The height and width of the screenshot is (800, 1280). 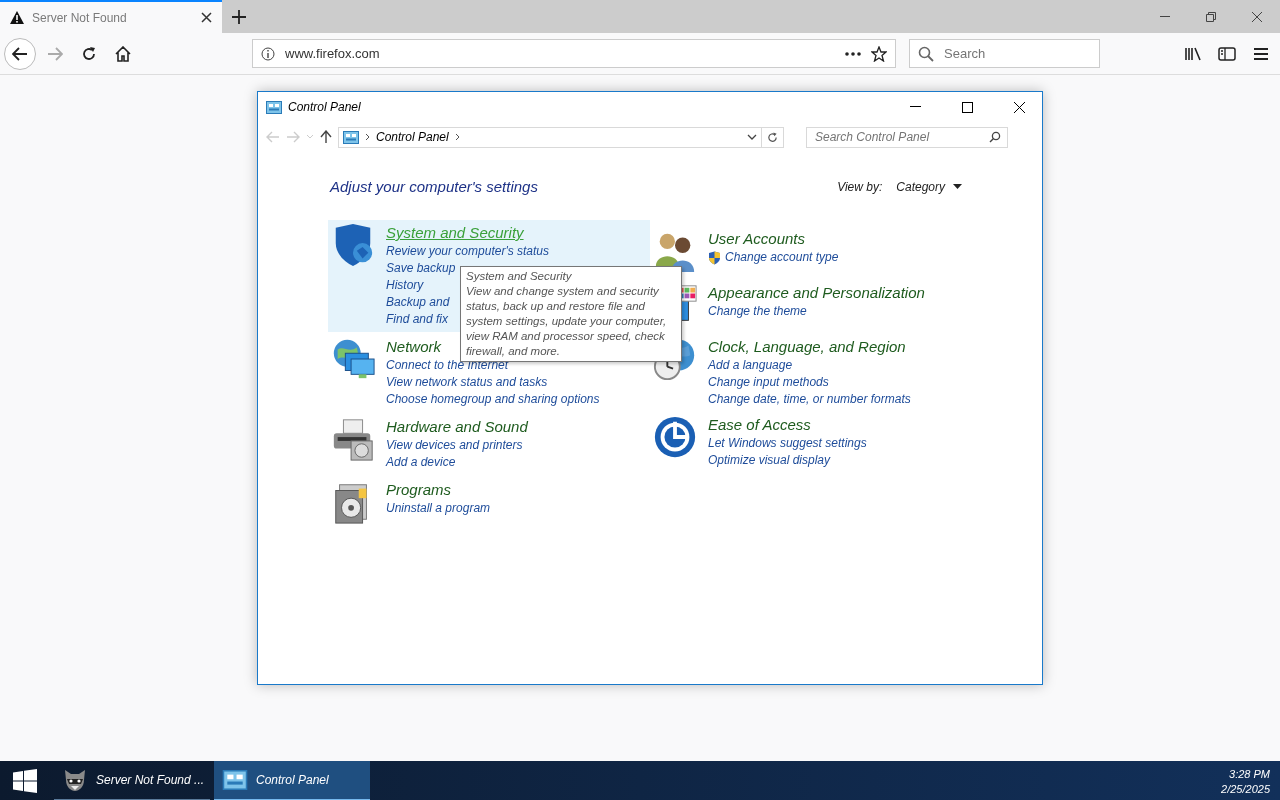 I want to click on task-link: Change date, time, or number formats, so click(x=809, y=399).